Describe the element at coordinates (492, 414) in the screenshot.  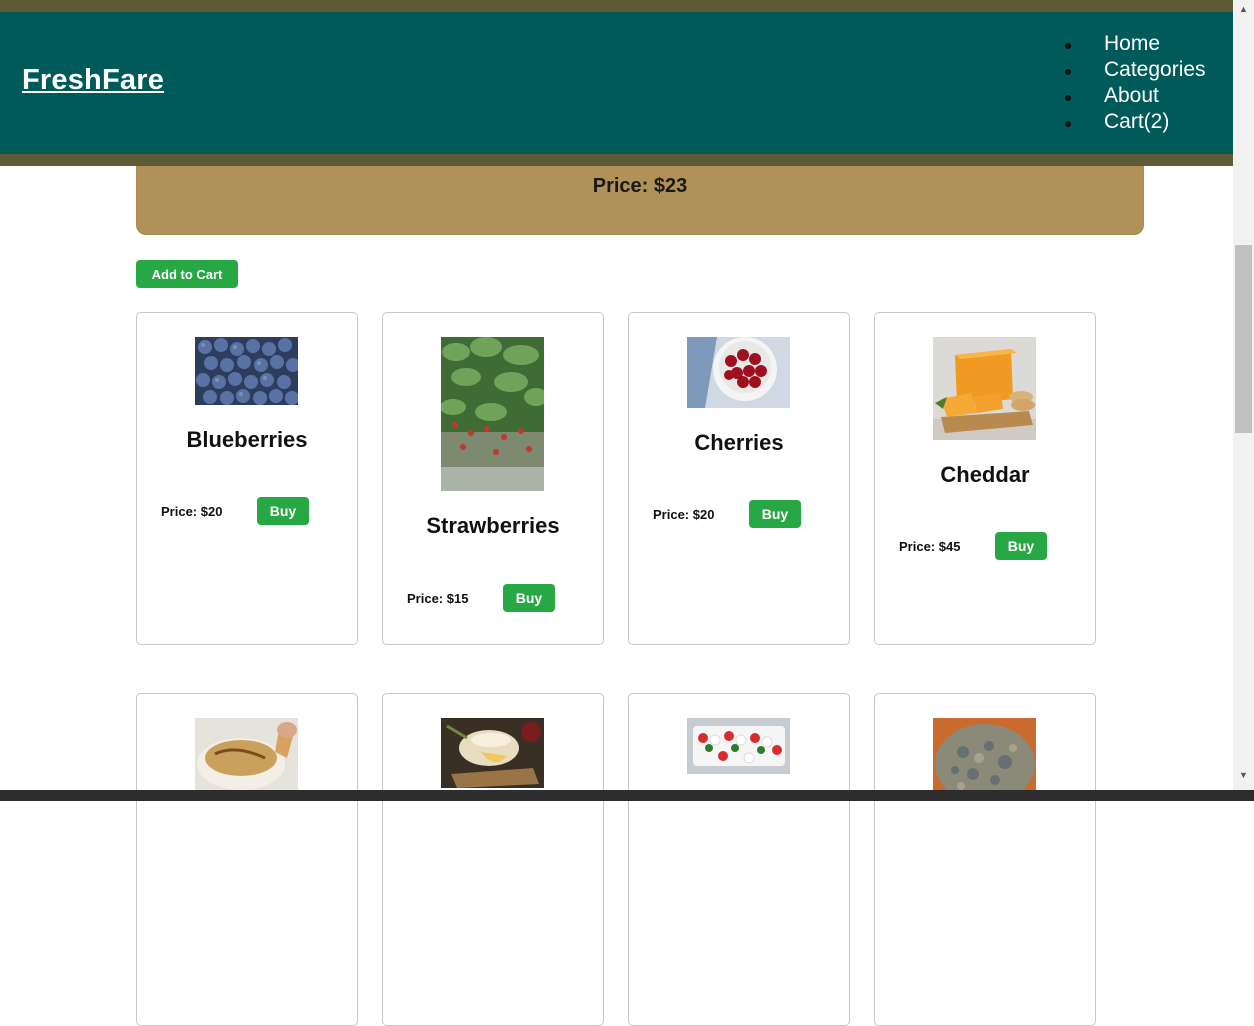
I see `strawberries-image` at that location.